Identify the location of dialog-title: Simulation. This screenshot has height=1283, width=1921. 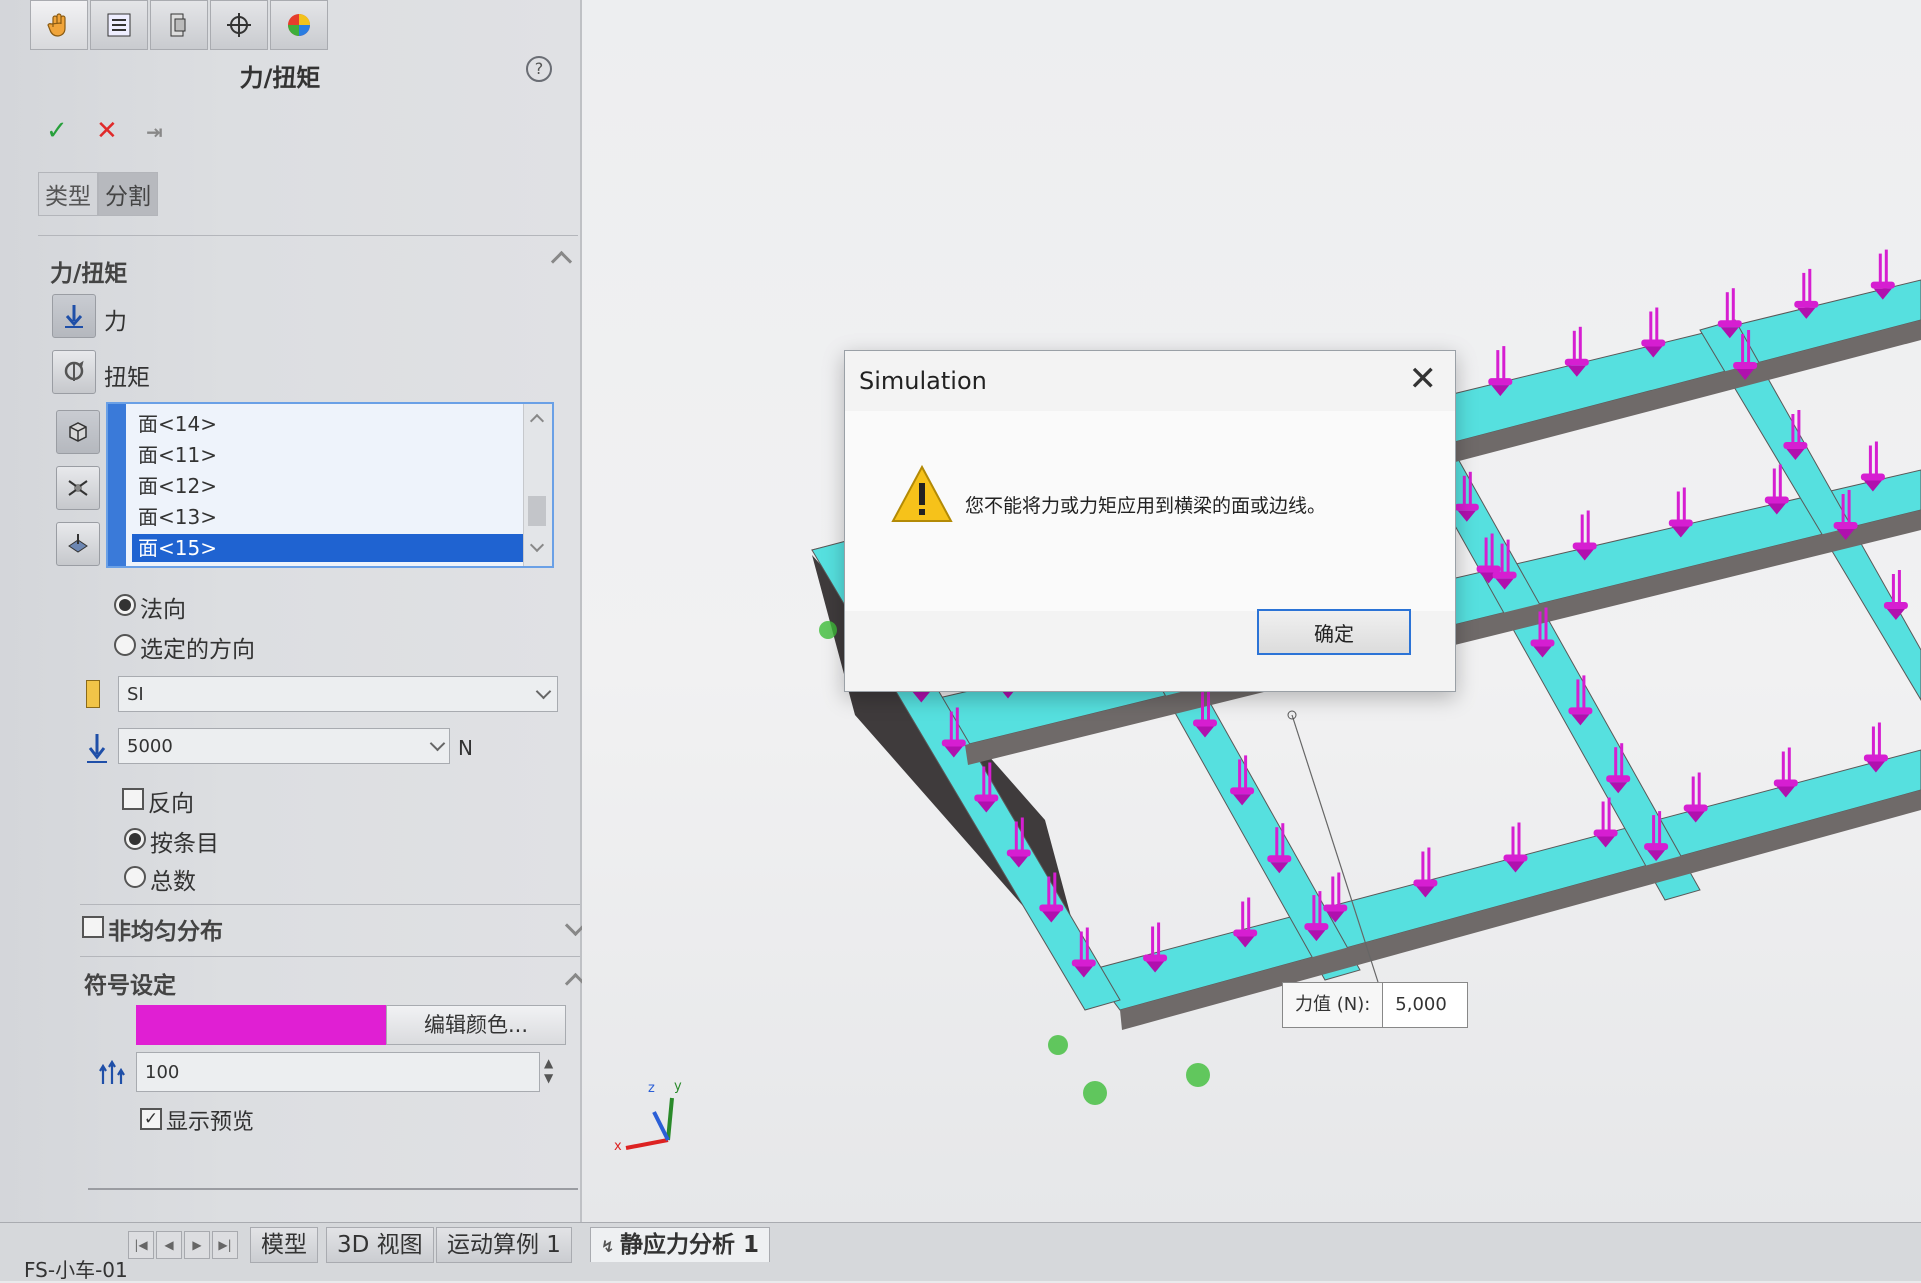
(923, 381).